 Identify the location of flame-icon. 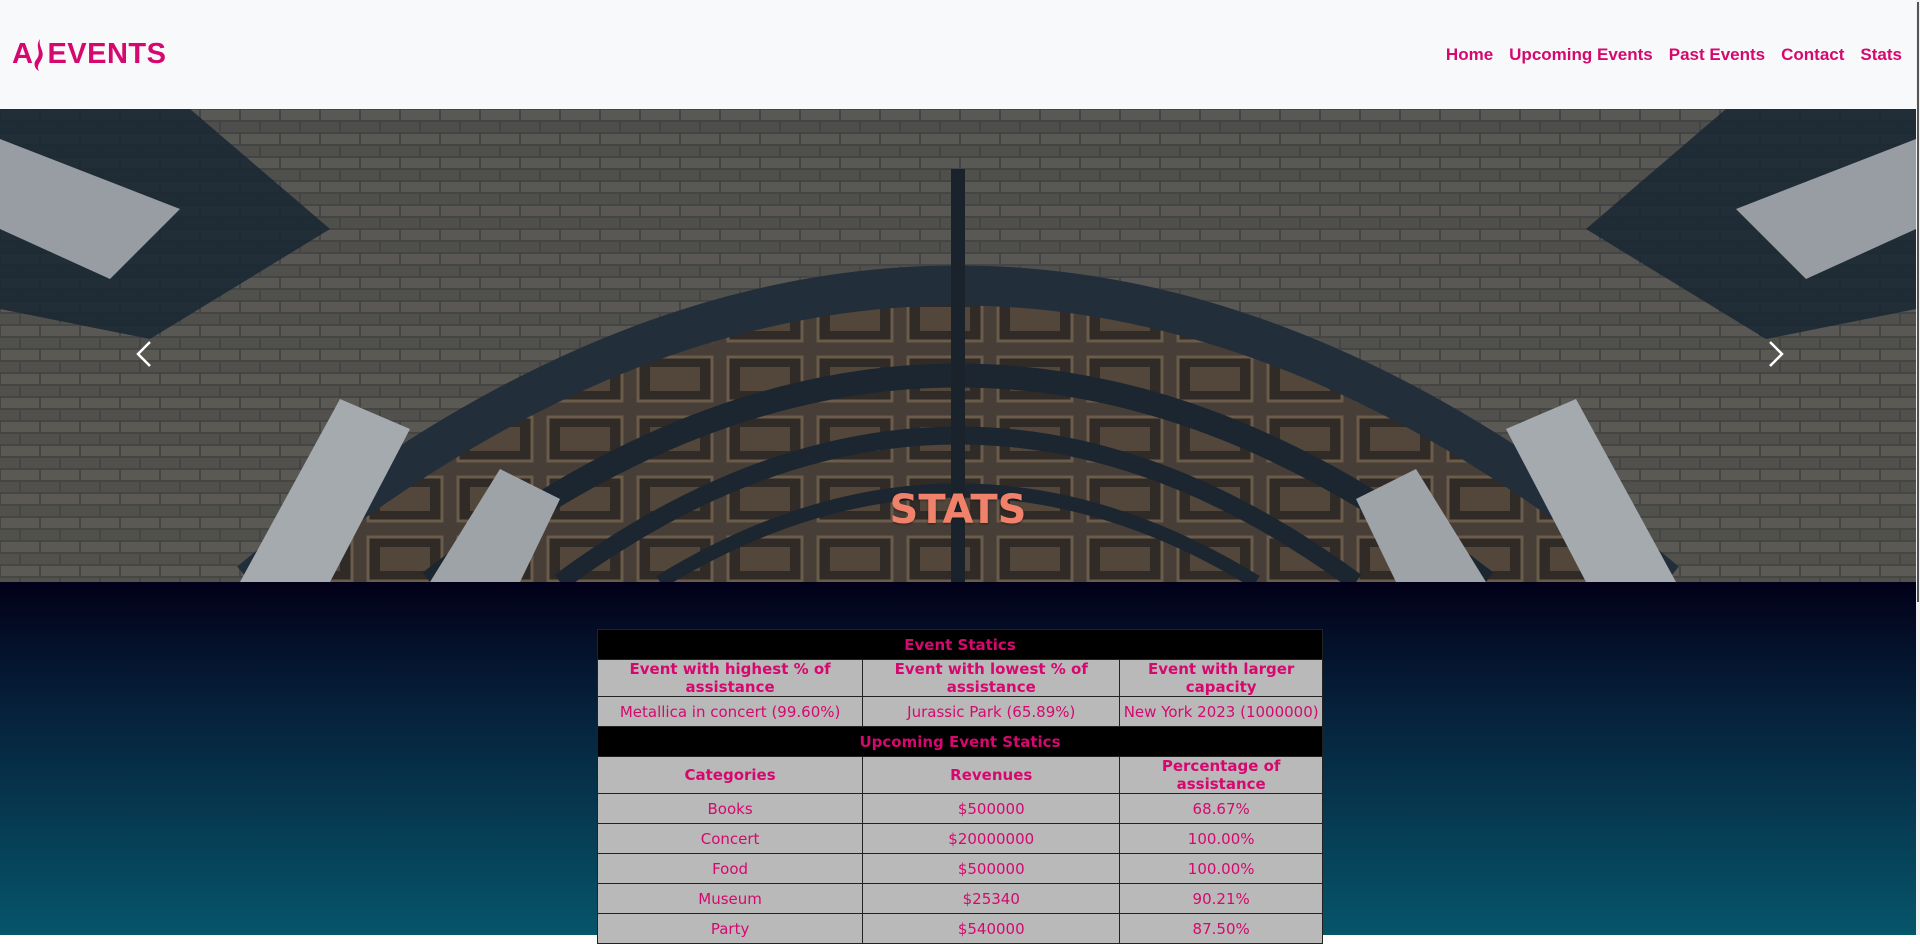
(39, 54).